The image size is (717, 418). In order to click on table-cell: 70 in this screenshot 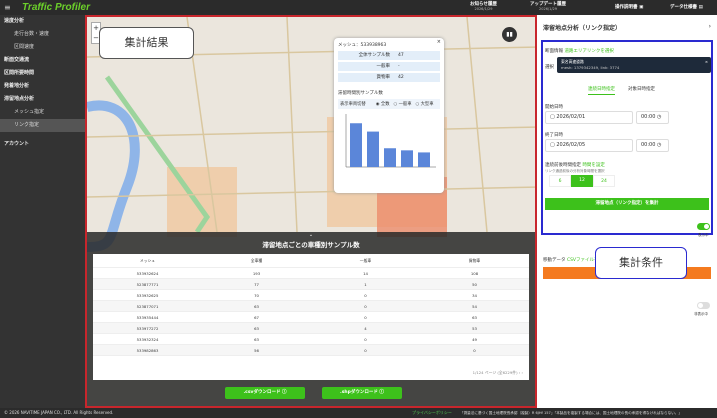, I will do `click(256, 295)`.